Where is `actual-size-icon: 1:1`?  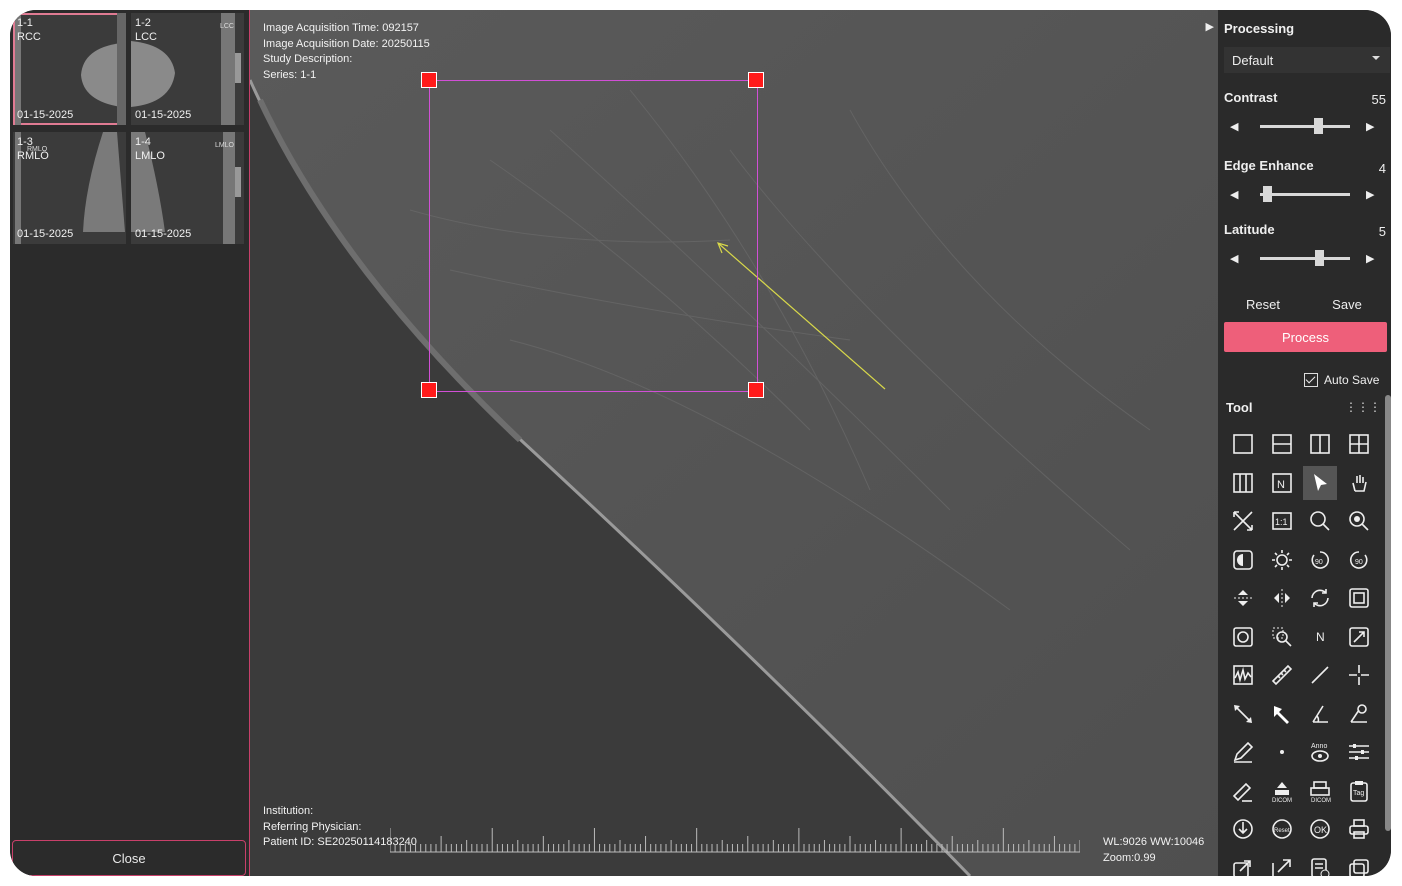 actual-size-icon: 1:1 is located at coordinates (1281, 521).